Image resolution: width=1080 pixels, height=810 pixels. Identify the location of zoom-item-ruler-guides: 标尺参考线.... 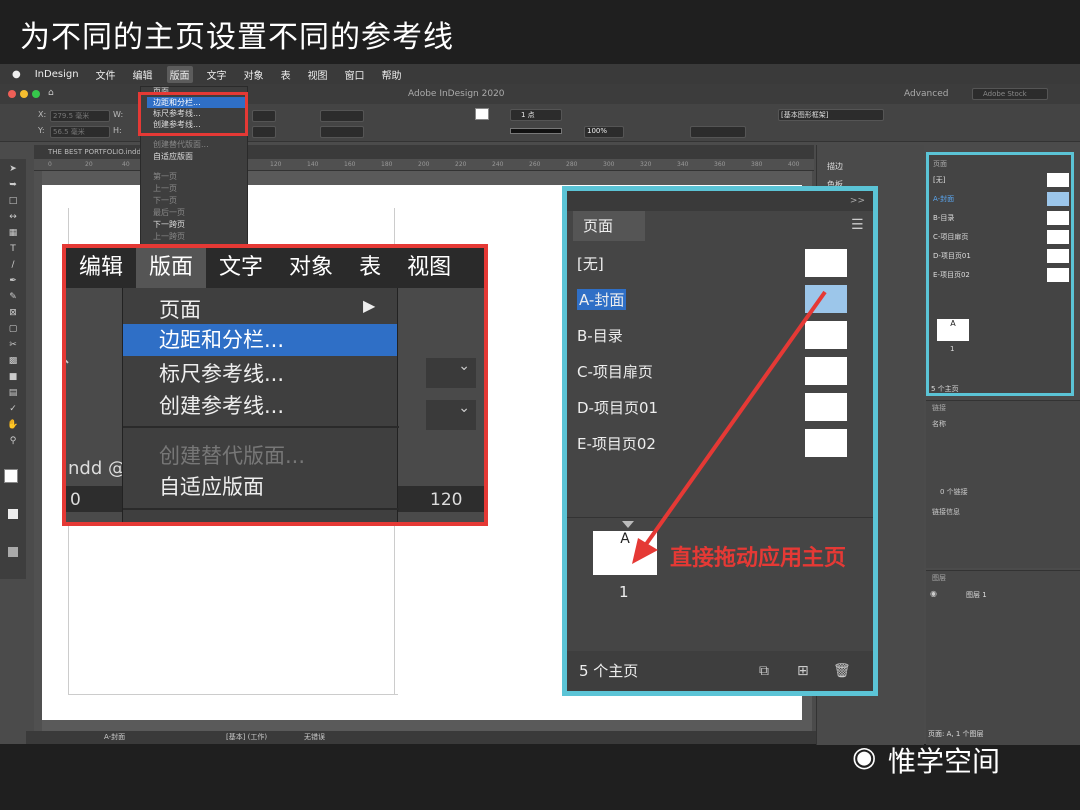
(221, 373).